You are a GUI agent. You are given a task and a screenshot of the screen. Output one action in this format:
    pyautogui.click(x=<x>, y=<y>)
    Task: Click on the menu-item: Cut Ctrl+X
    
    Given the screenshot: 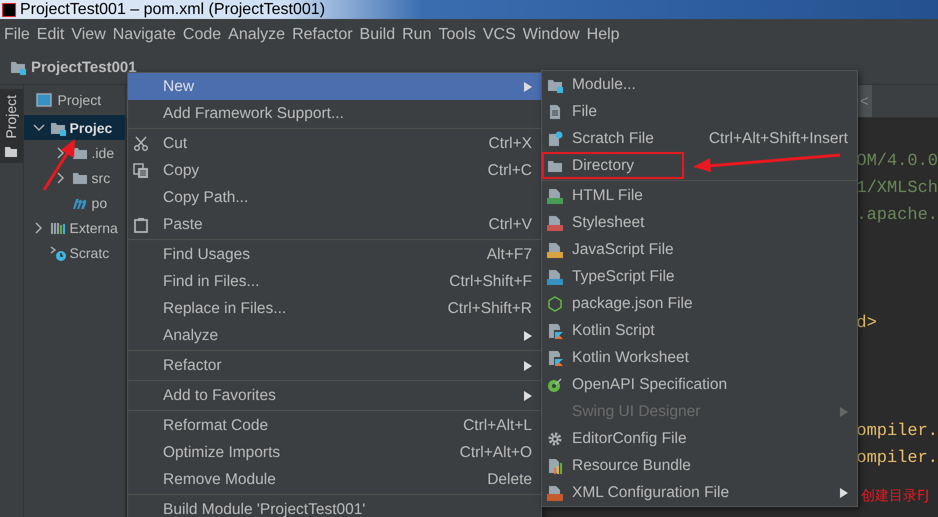 What is the action you would take?
    pyautogui.click(x=334, y=143)
    